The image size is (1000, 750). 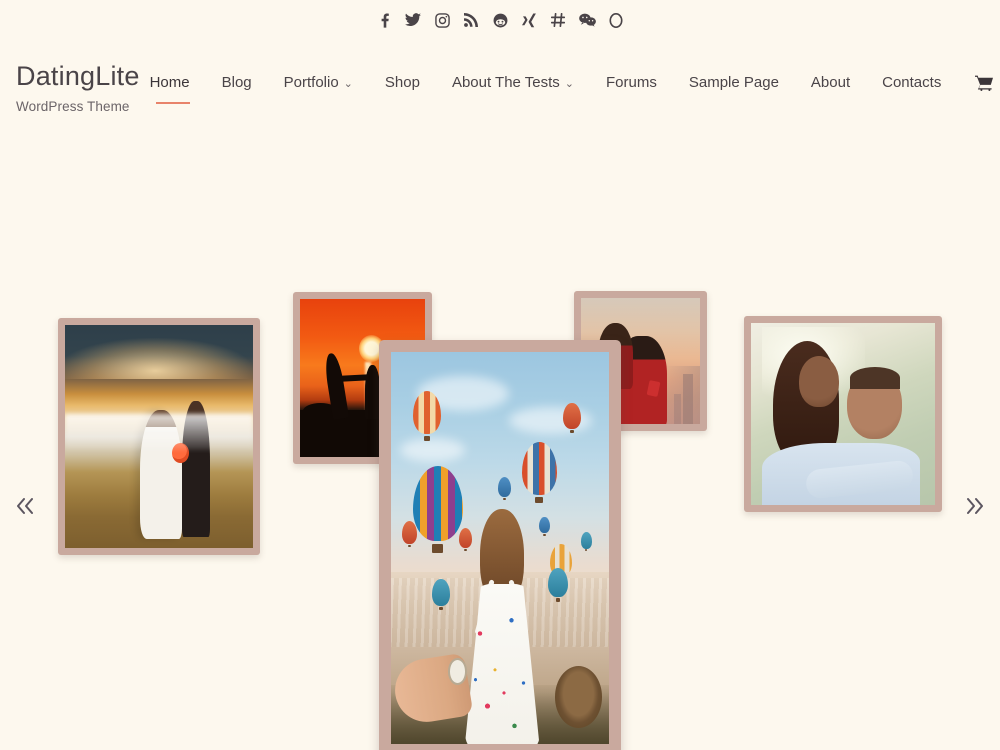 I want to click on rss-icon, so click(x=471, y=20).